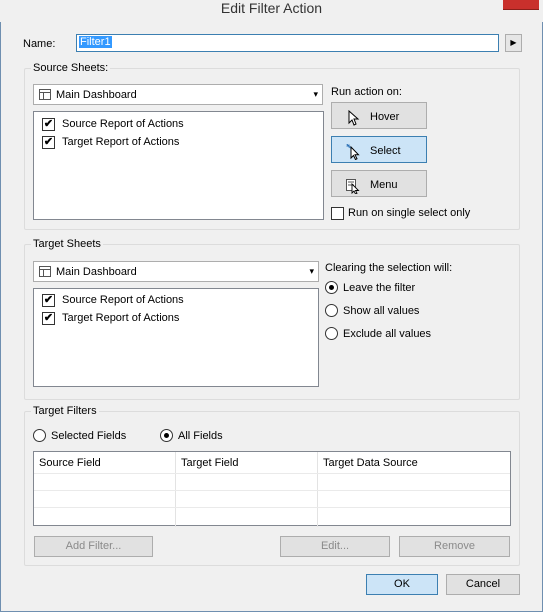 The width and height of the screenshot is (543, 612). I want to click on select-button-label: Select, so click(385, 151).